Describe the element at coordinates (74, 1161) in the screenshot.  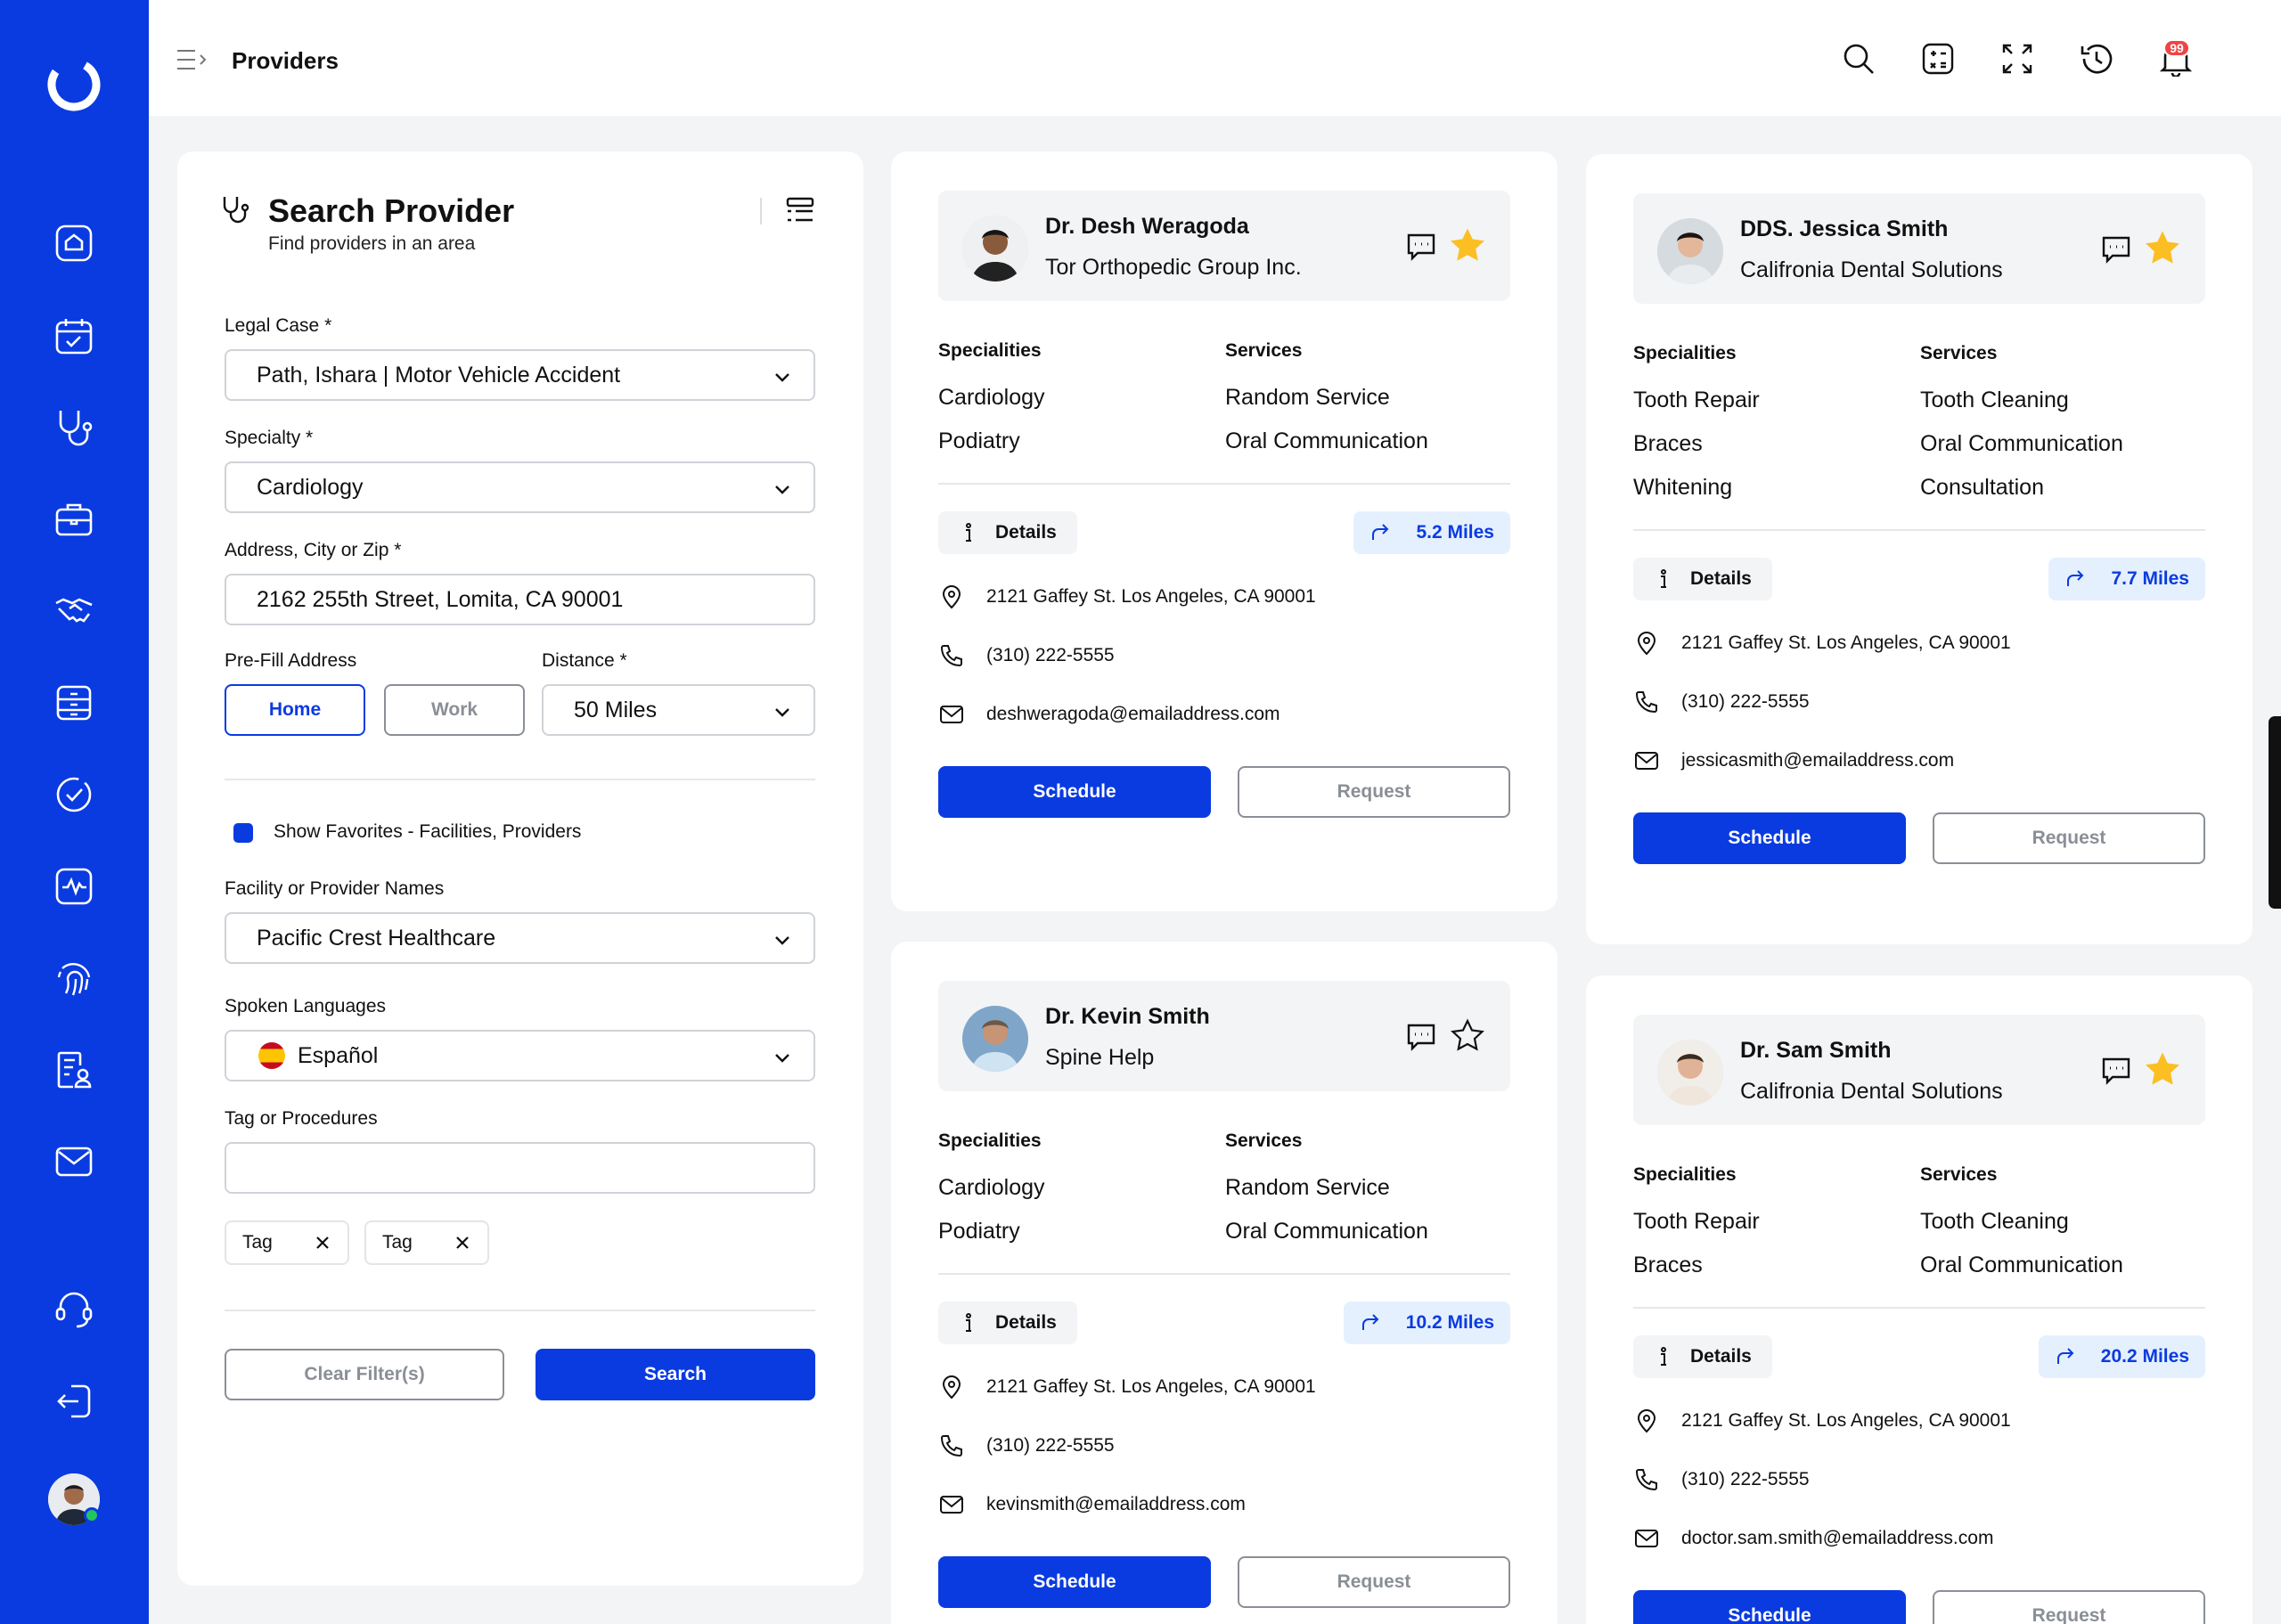
I see `nav-mail-icon` at that location.